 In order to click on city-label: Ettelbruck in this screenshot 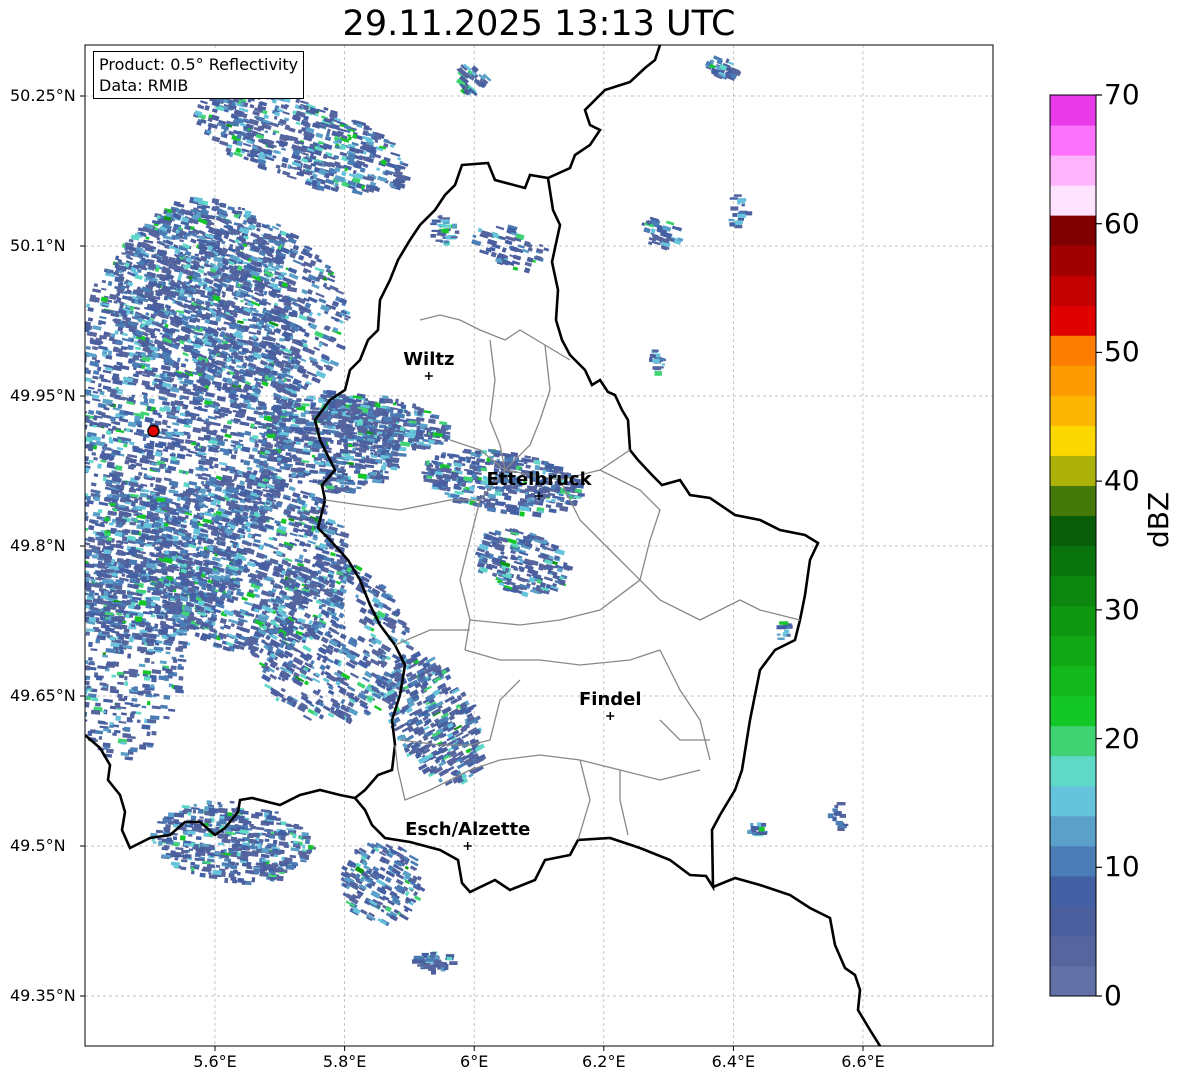, I will do `click(539, 479)`.